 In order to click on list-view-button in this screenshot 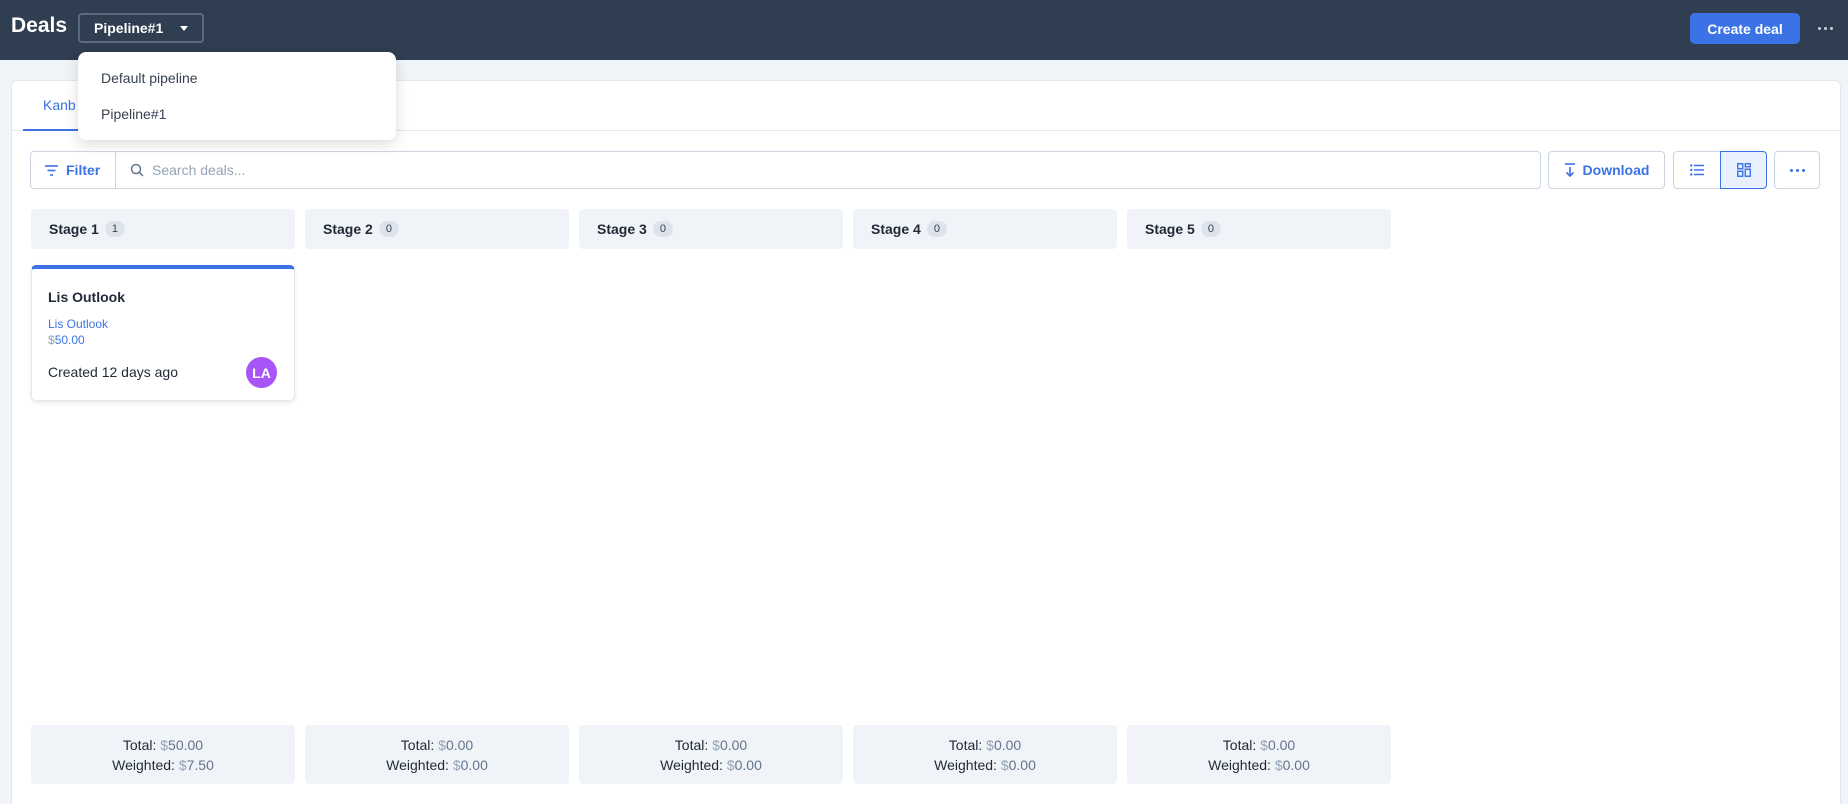, I will do `click(1697, 170)`.